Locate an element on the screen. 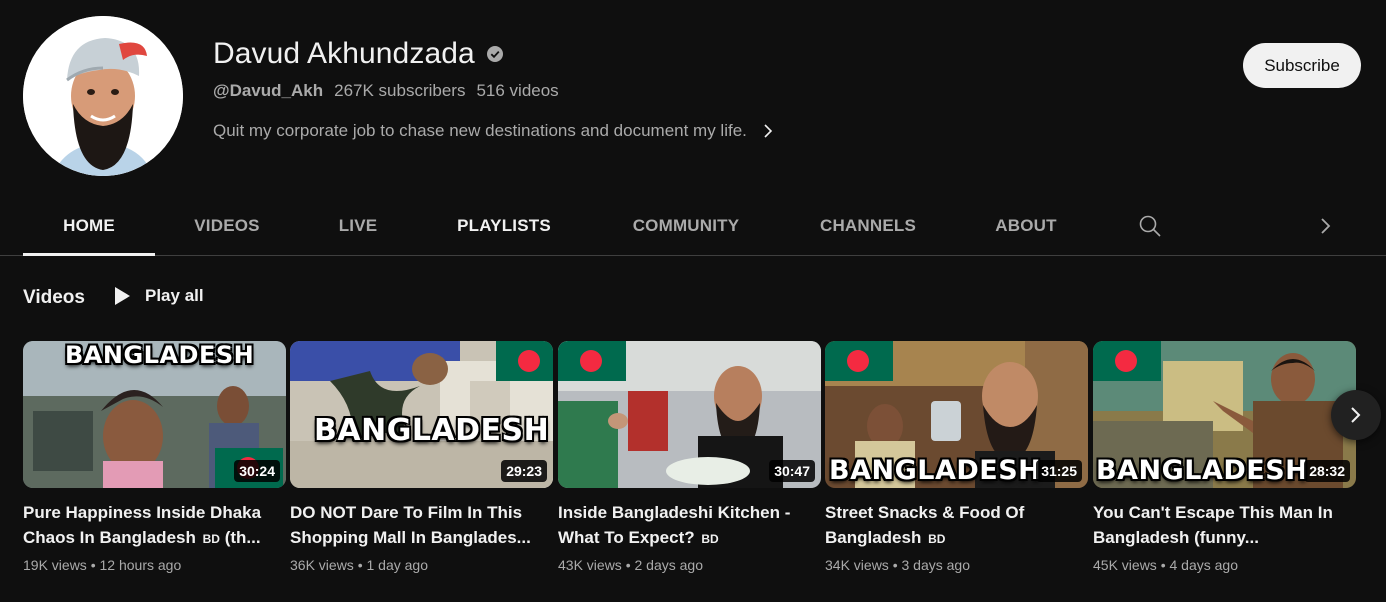 The image size is (1386, 602). view-count: 19K views is located at coordinates (55, 565).